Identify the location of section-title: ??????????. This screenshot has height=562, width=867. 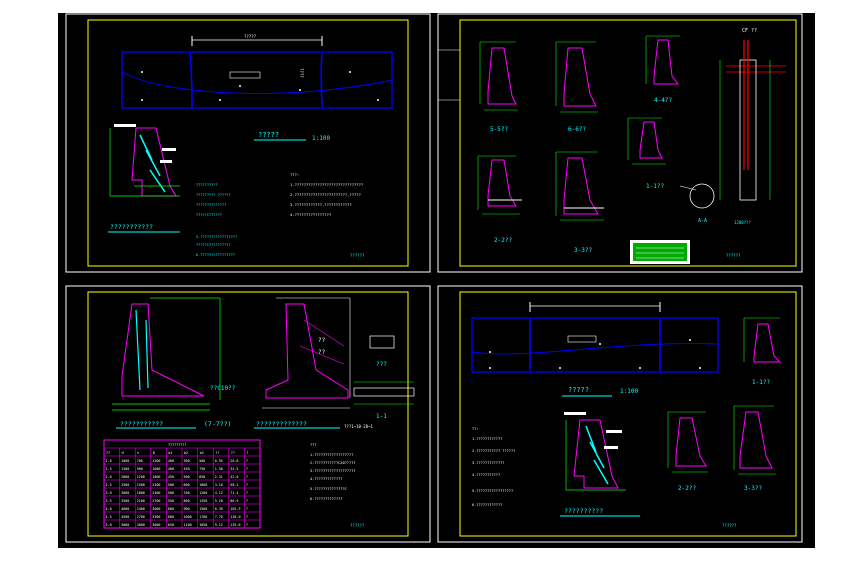
(583, 511).